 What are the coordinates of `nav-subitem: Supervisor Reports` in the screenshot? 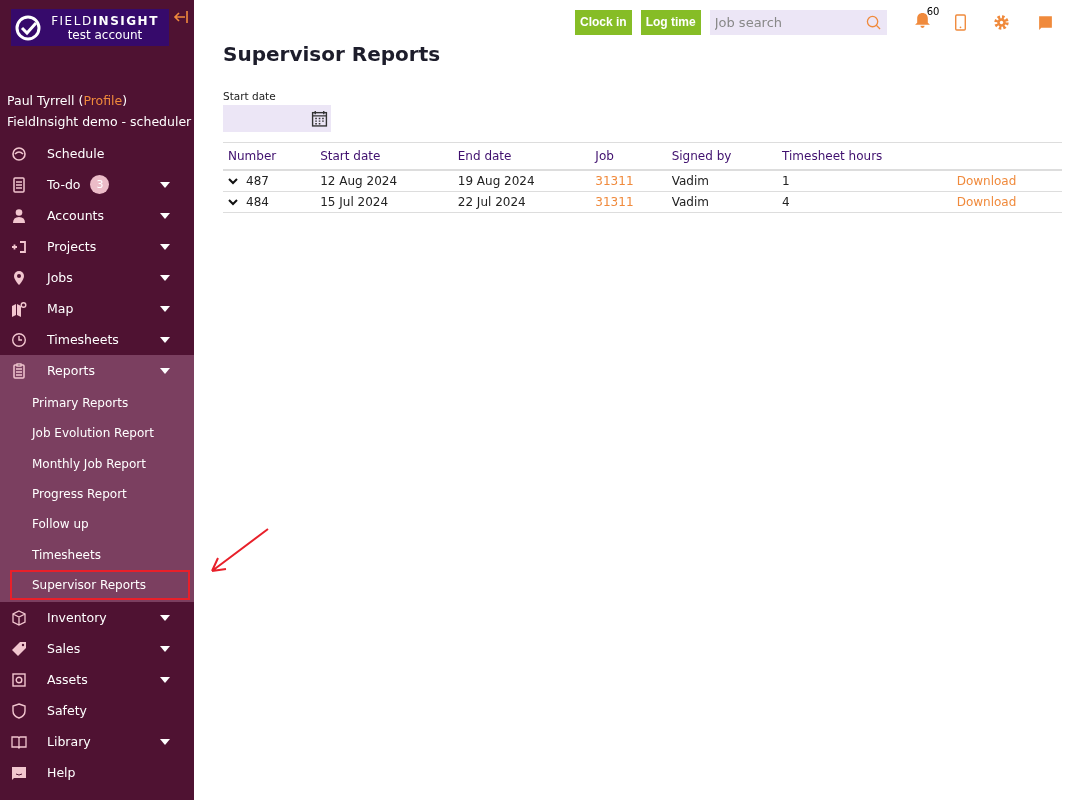 It's located at (100, 585).